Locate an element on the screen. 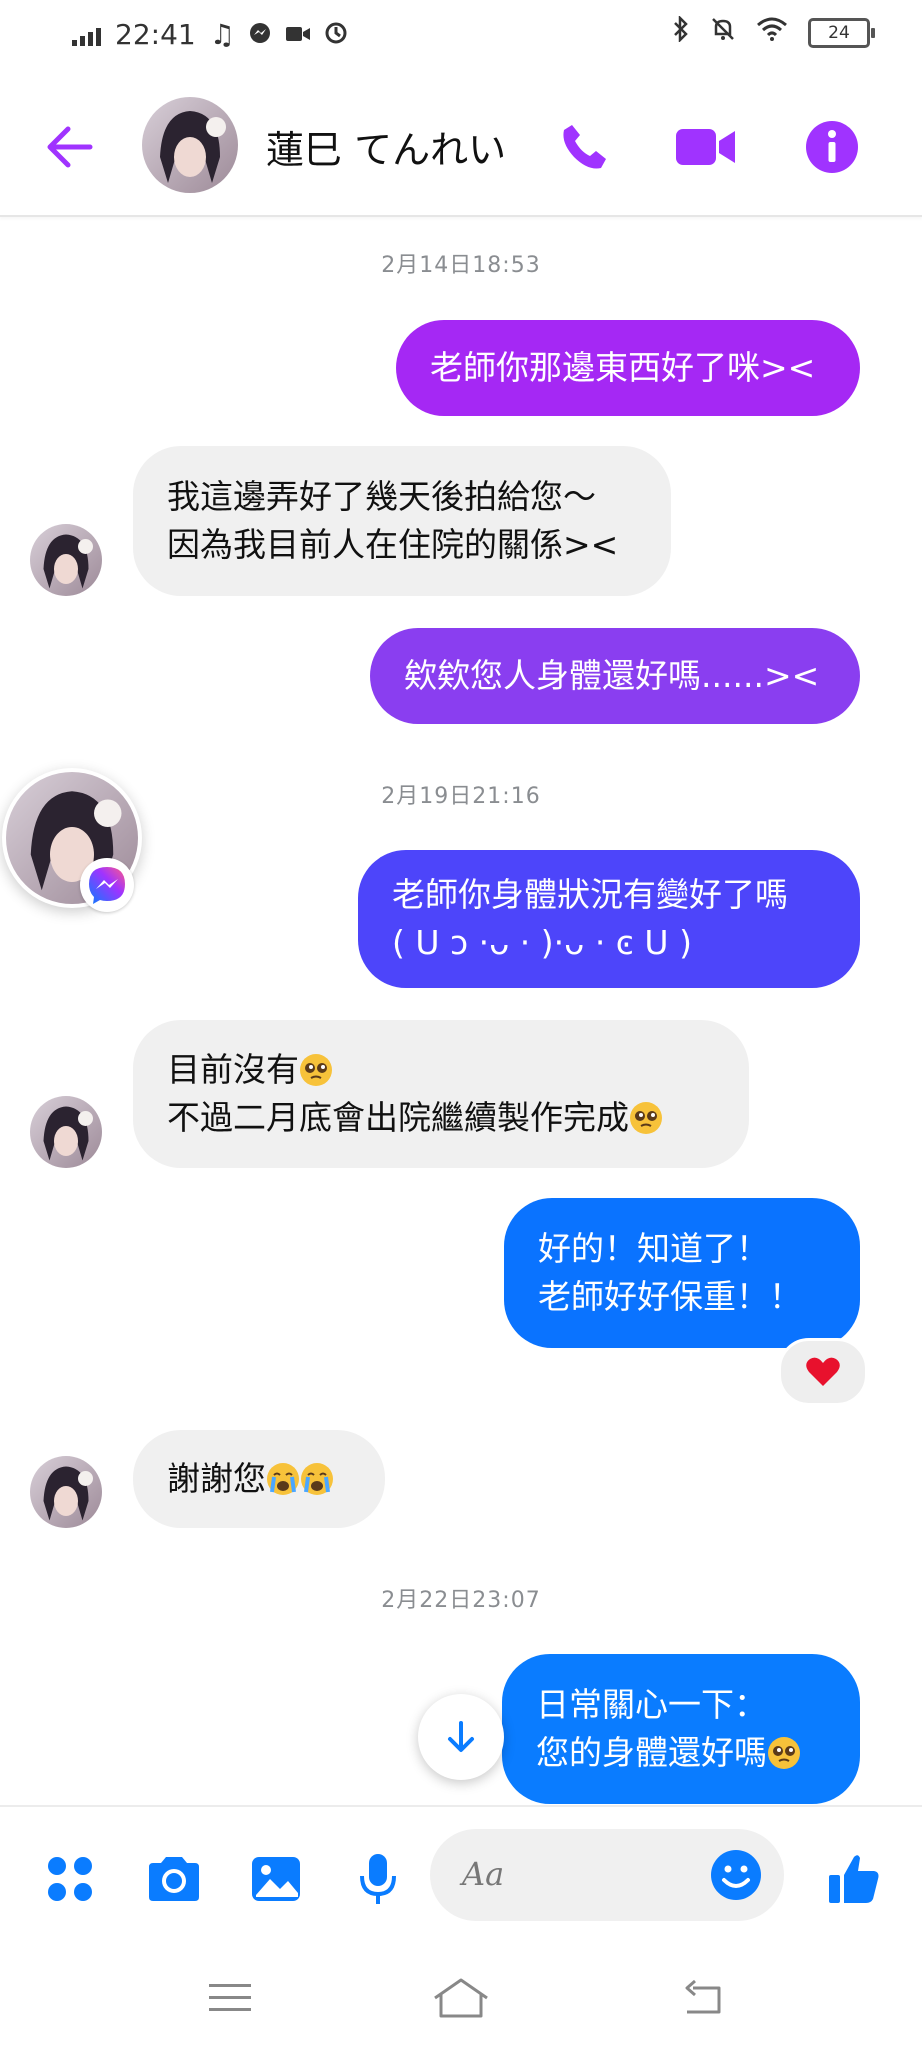  message-text-line: 謝謝您 is located at coordinates (259, 1479).